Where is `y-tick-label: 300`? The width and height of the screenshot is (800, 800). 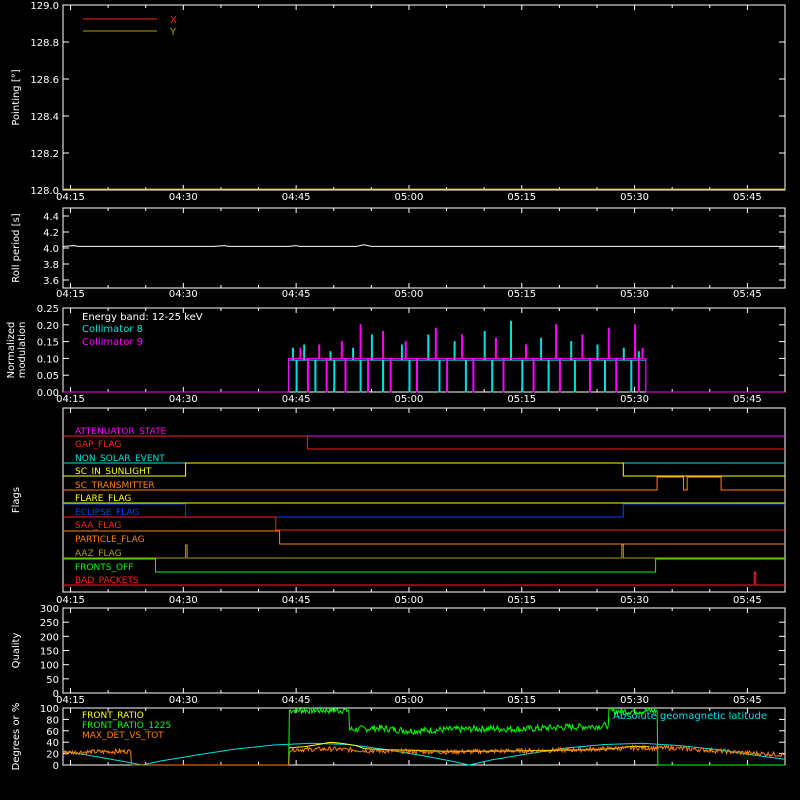 y-tick-label: 300 is located at coordinates (49, 609).